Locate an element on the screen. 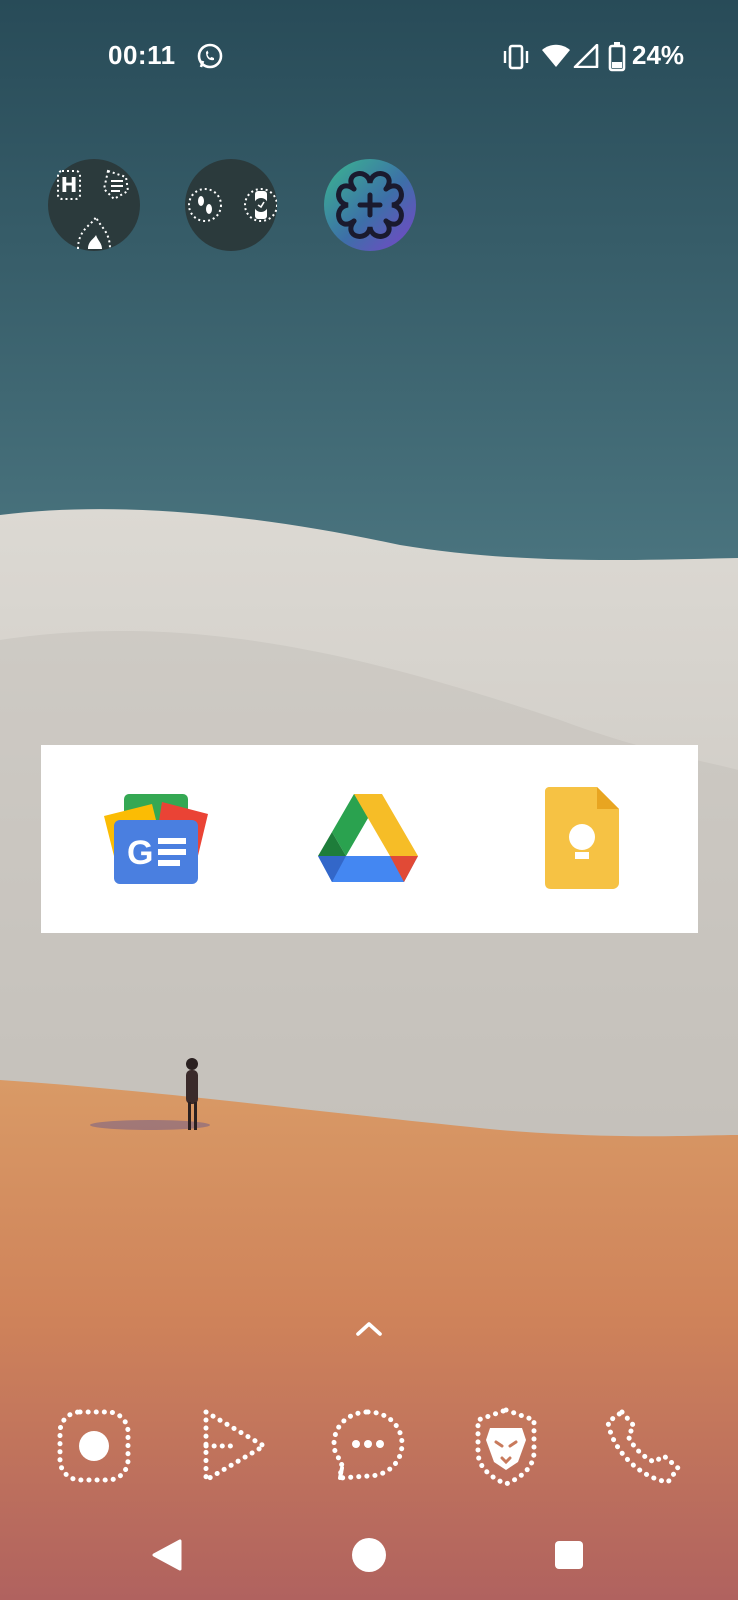 The image size is (738, 1600). knot-icon is located at coordinates (370, 205).